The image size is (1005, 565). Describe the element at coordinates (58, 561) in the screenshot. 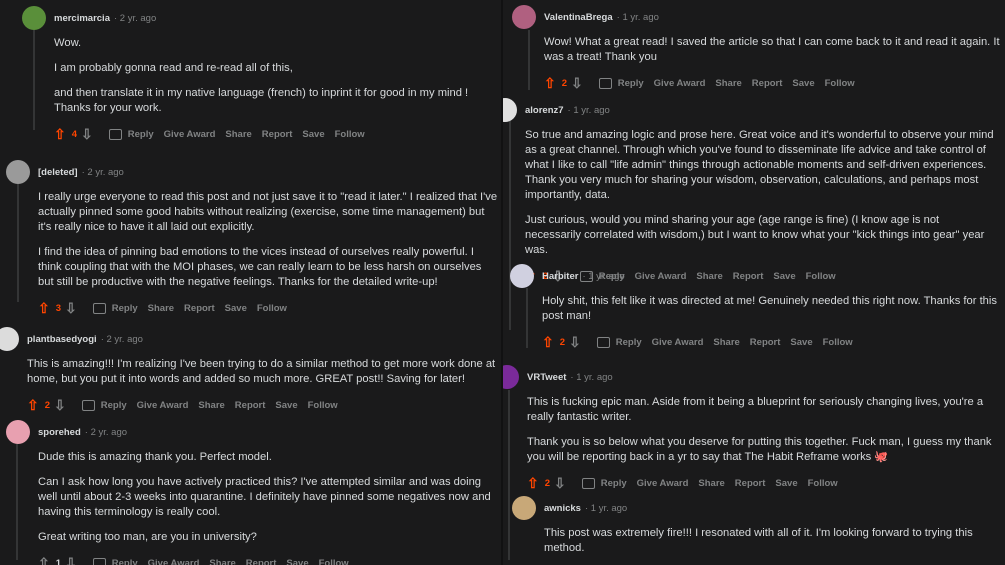

I see `vote-score: 1` at that location.